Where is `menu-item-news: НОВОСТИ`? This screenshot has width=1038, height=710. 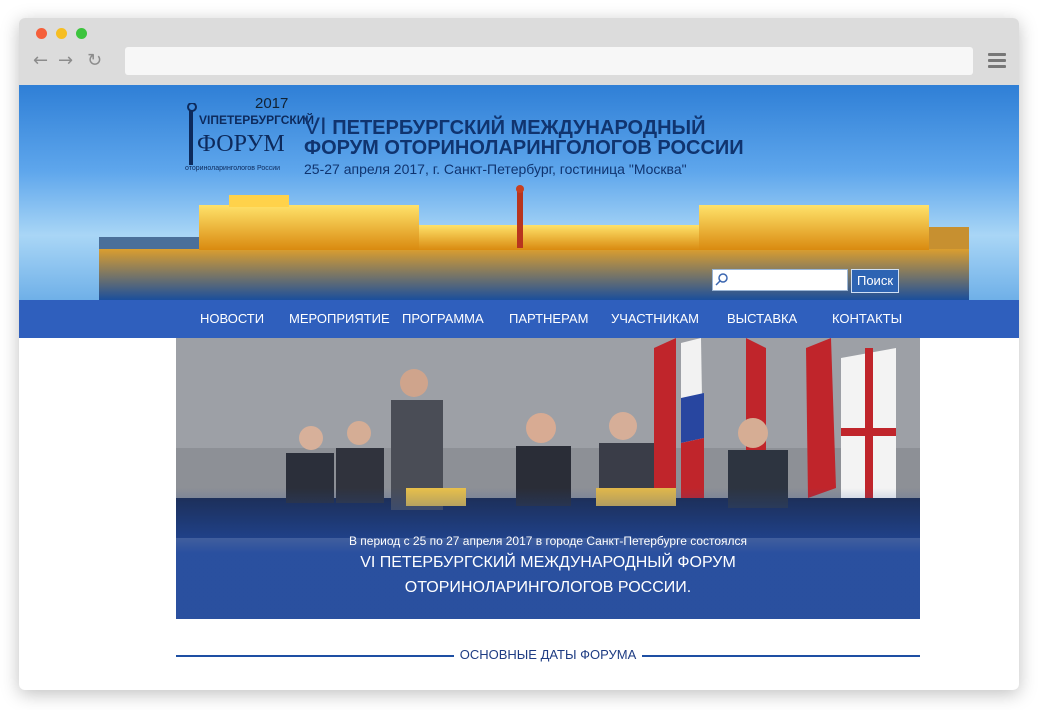
menu-item-news: НОВОСТИ is located at coordinates (232, 318).